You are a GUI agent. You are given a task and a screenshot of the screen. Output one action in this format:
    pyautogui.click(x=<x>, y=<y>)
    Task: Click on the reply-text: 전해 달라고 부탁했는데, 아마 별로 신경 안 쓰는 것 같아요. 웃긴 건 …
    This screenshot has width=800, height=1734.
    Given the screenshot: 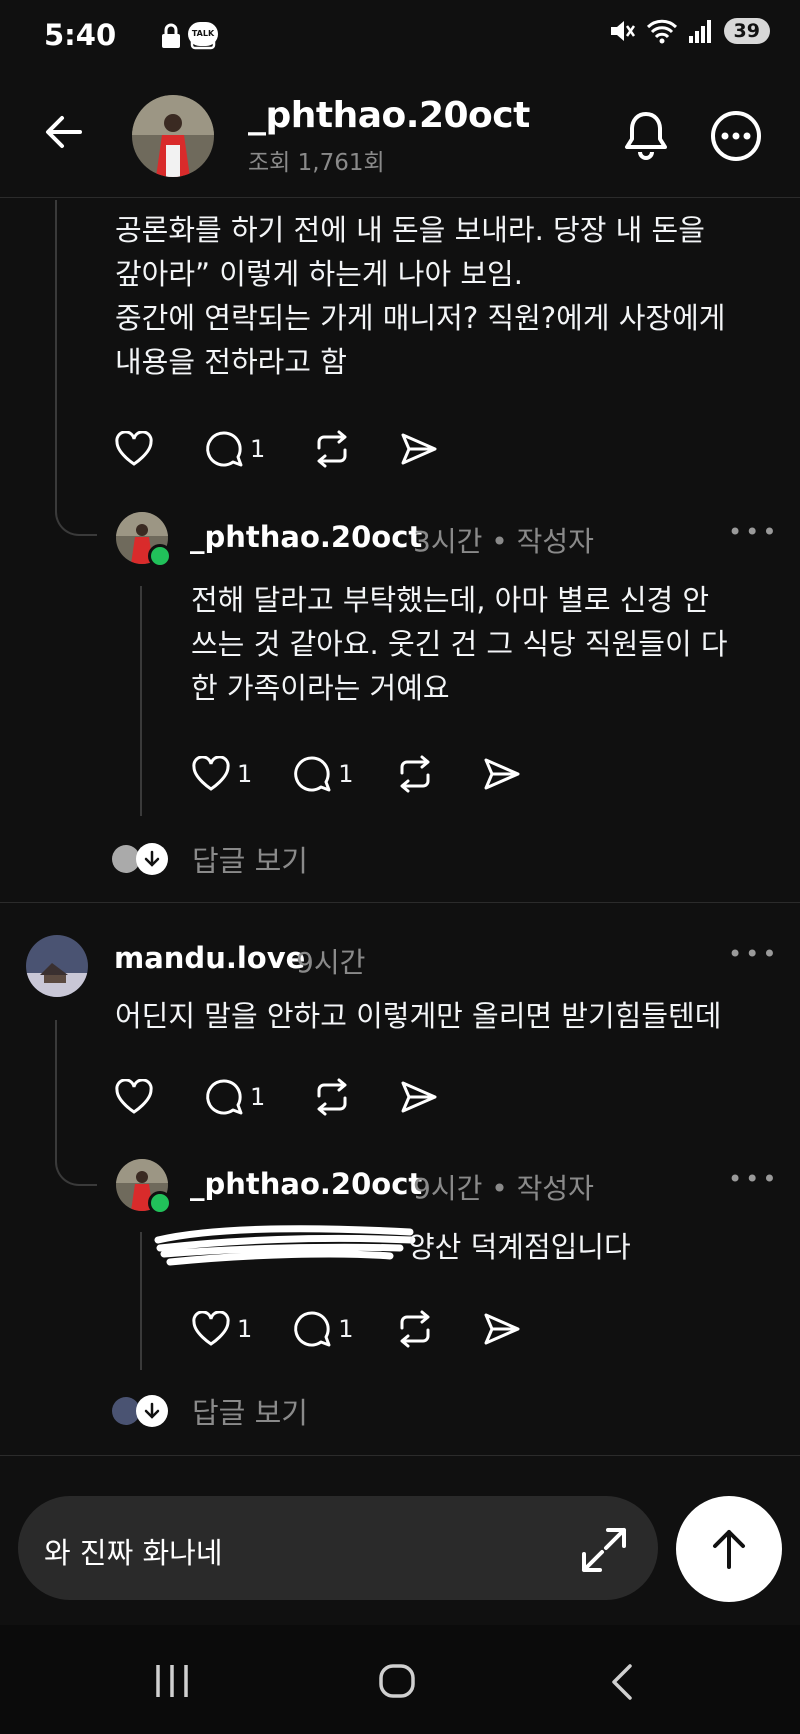 What is the action you would take?
    pyautogui.click(x=486, y=644)
    